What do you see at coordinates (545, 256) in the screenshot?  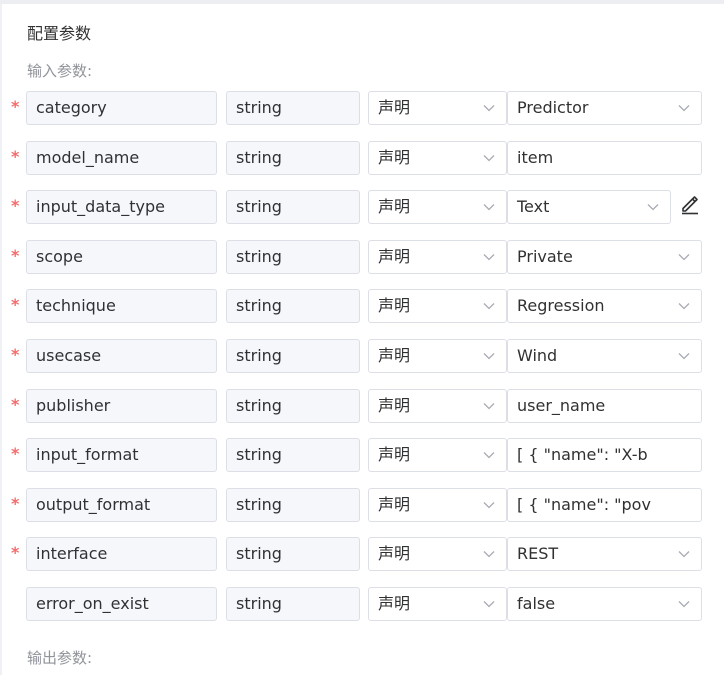 I see `param-value: Private` at bounding box center [545, 256].